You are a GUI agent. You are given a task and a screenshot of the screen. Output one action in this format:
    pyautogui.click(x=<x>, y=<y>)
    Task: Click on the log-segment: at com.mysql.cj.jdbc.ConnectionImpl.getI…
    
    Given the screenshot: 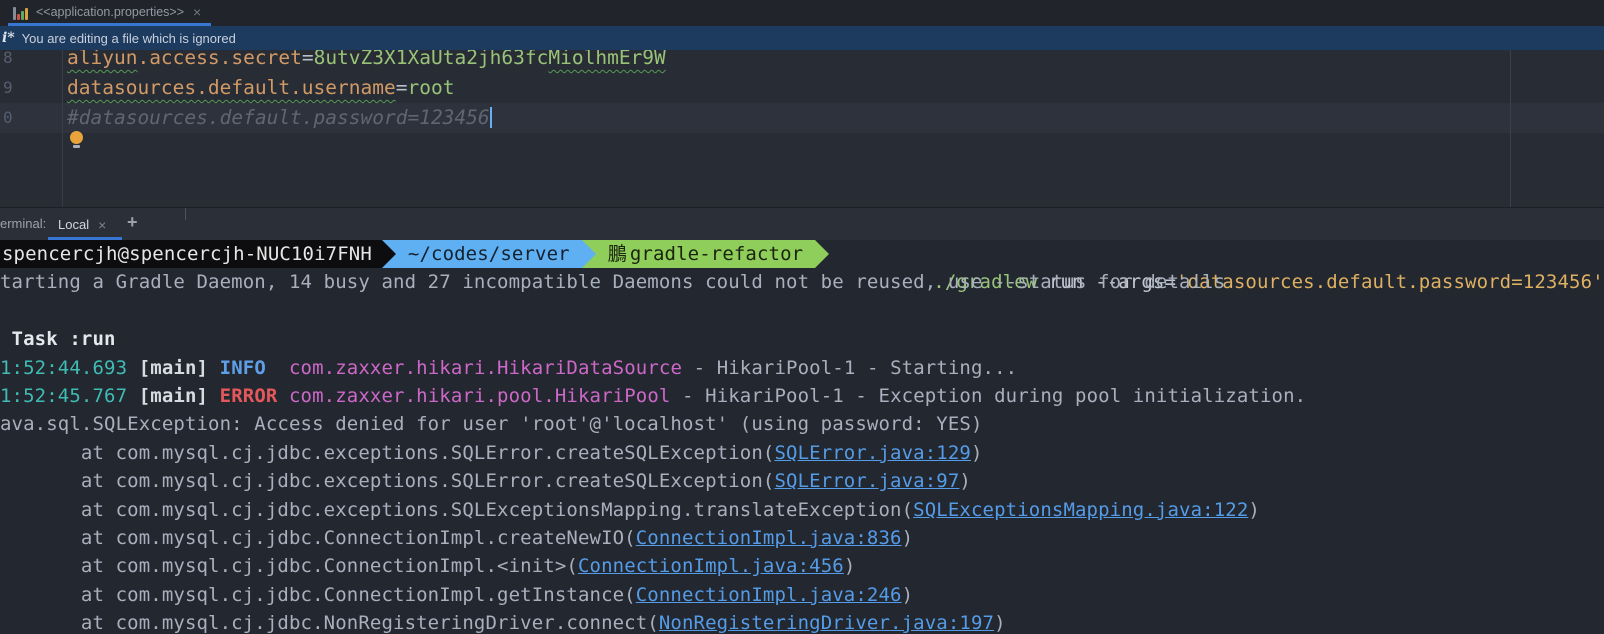 What is the action you would take?
    pyautogui.click(x=318, y=594)
    